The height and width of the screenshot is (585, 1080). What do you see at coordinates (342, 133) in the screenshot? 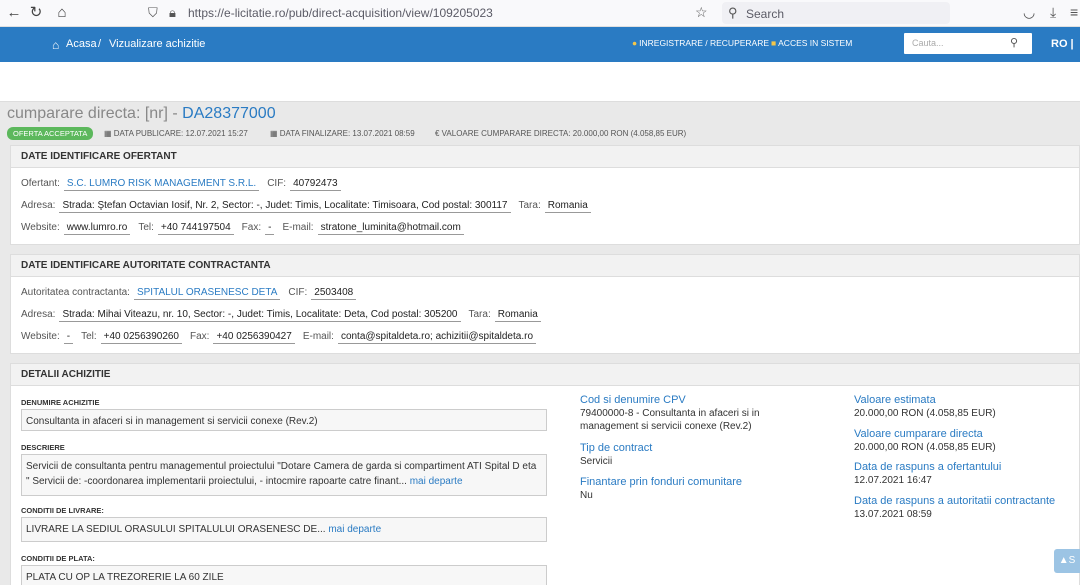
I see `finalize-date: ▦ DATA FINALIZARE: 13.07.2021 08:59` at bounding box center [342, 133].